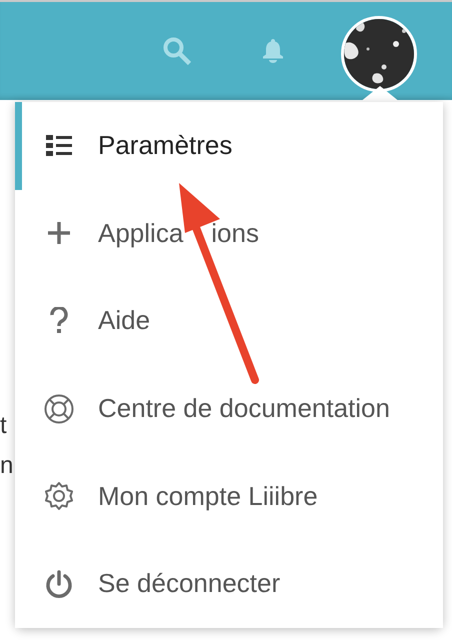 Image resolution: width=452 pixels, height=640 pixels. Describe the element at coordinates (7, 466) in the screenshot. I see `page-text: n` at that location.